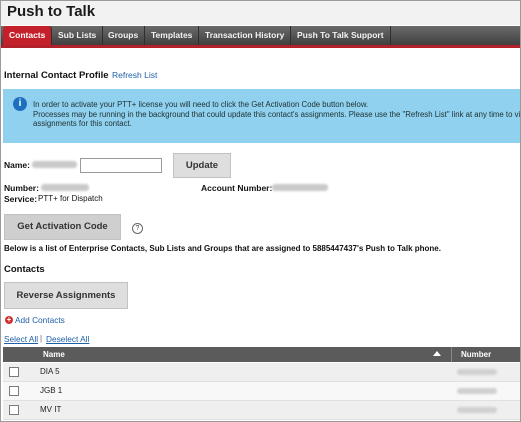 The height and width of the screenshot is (422, 521). Describe the element at coordinates (51, 409) in the screenshot. I see `contact-name: MV IT` at that location.